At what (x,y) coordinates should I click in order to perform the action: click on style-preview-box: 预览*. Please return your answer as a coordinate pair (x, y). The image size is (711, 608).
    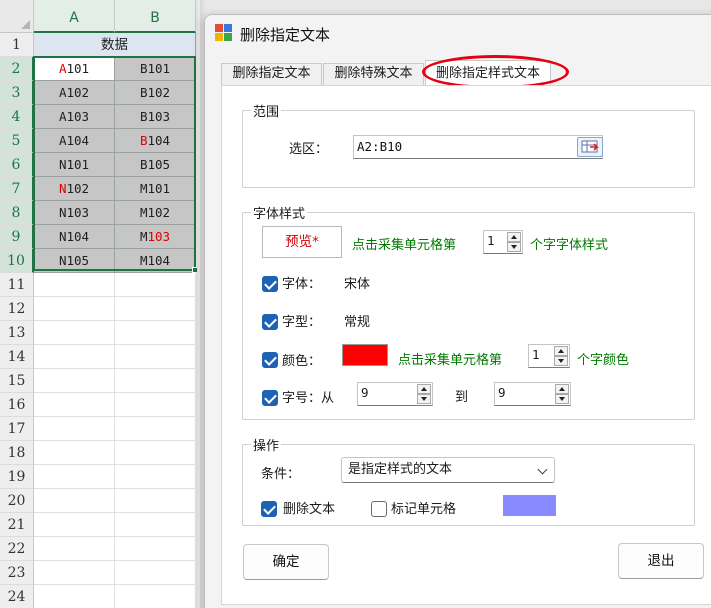
    Looking at the image, I should click on (302, 242).